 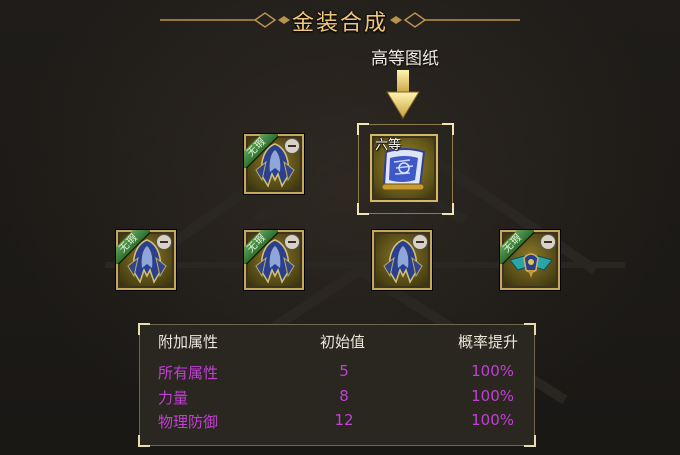 What do you see at coordinates (388, 145) in the screenshot?
I see `target-grade-label: 六等` at bounding box center [388, 145].